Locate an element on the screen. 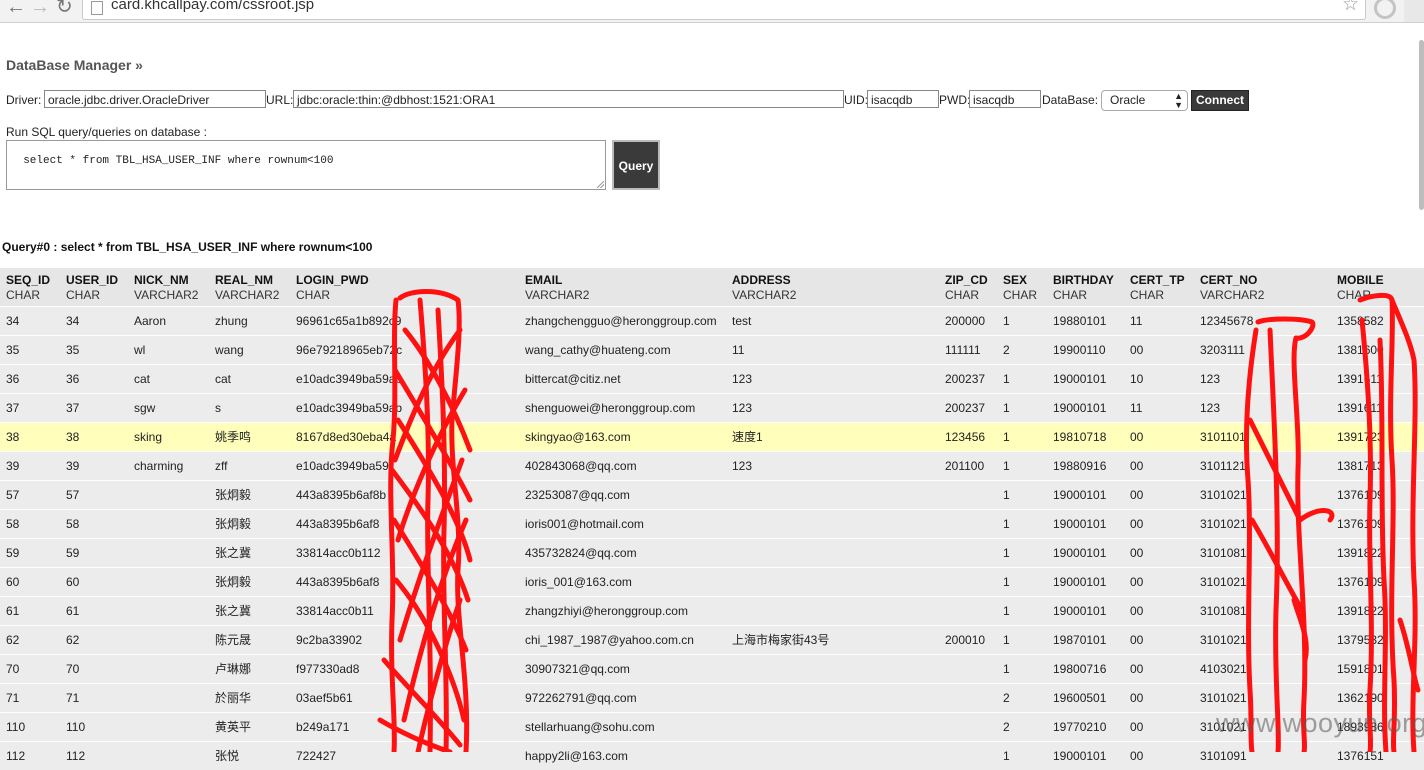 This screenshot has height=770, width=1424. table-cell: 435732824@qq.com is located at coordinates (622, 552).